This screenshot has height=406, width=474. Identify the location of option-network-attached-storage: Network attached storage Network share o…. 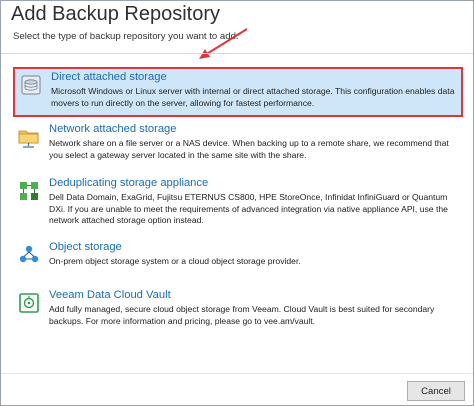
(238, 146).